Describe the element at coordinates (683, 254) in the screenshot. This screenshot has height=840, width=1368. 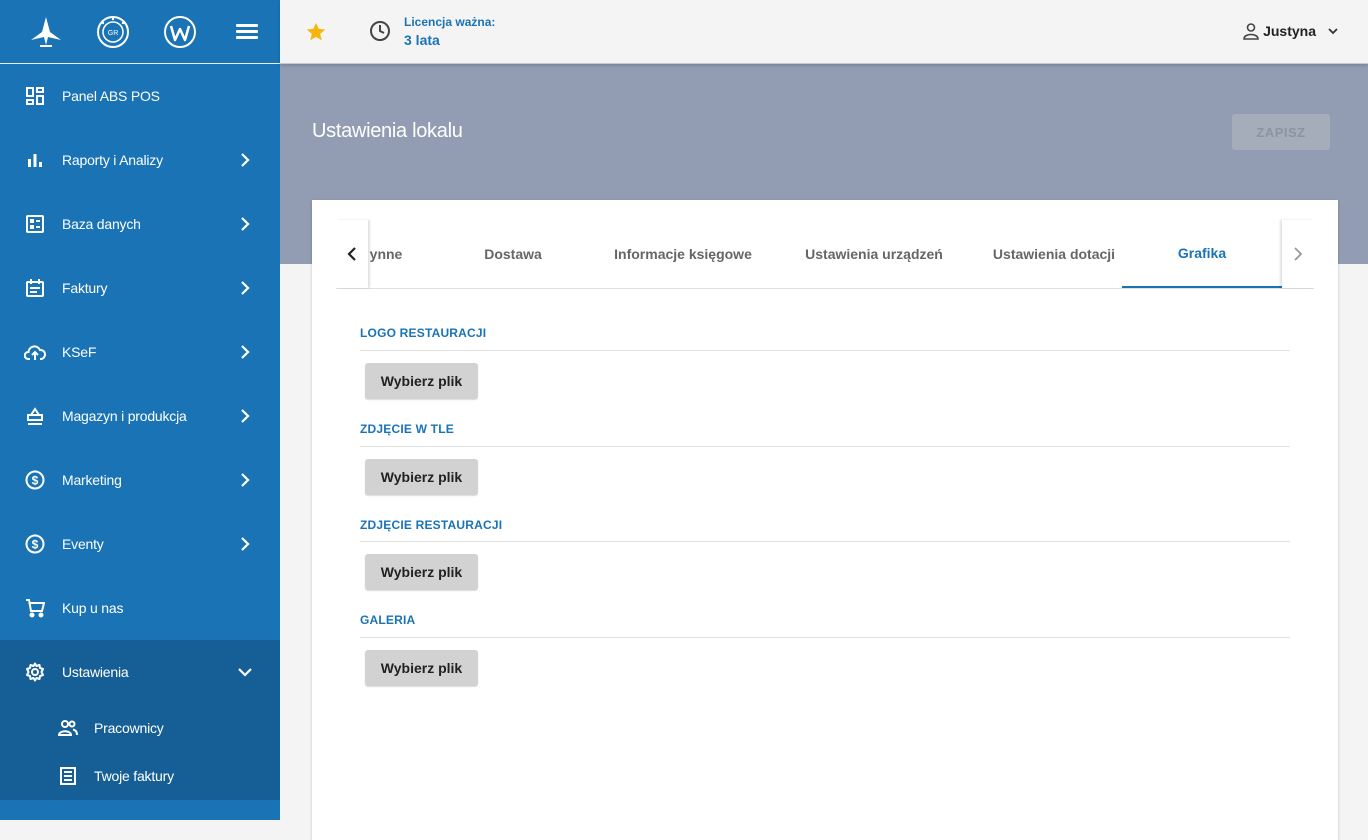
I see `tab-accounting-info: Informacje księgowe` at that location.